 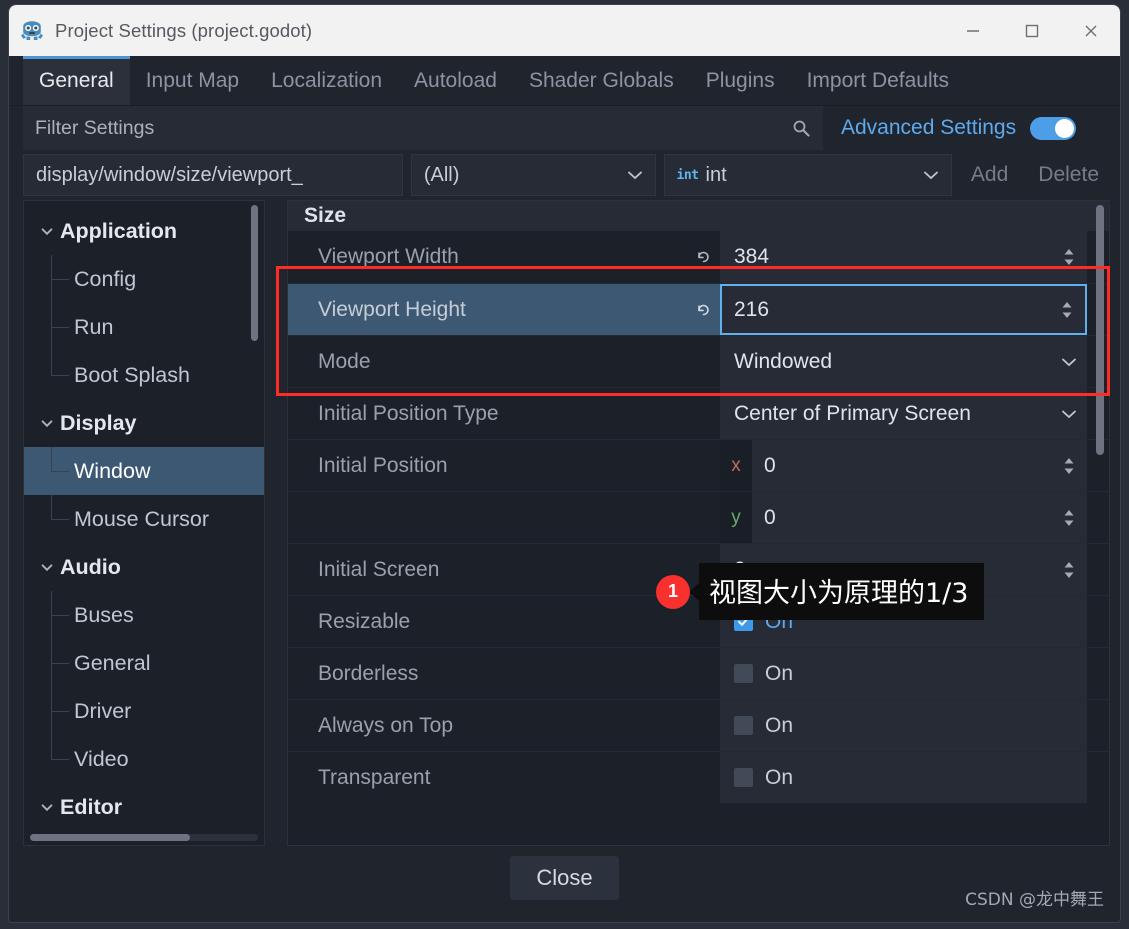 I want to click on dialog-footer: Close CSDN @龙中舞王, so click(x=564, y=884).